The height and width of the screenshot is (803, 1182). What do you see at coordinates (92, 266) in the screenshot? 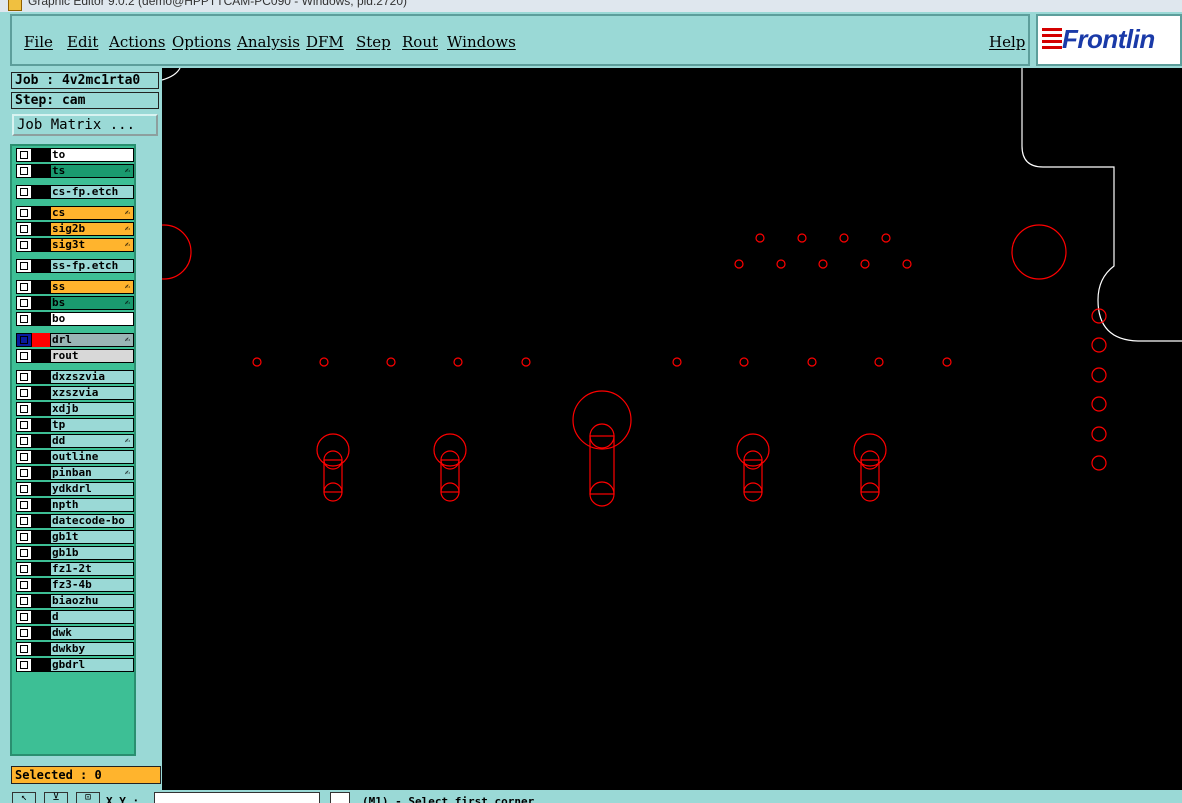
I see `layer-name: ss-fp.etch` at bounding box center [92, 266].